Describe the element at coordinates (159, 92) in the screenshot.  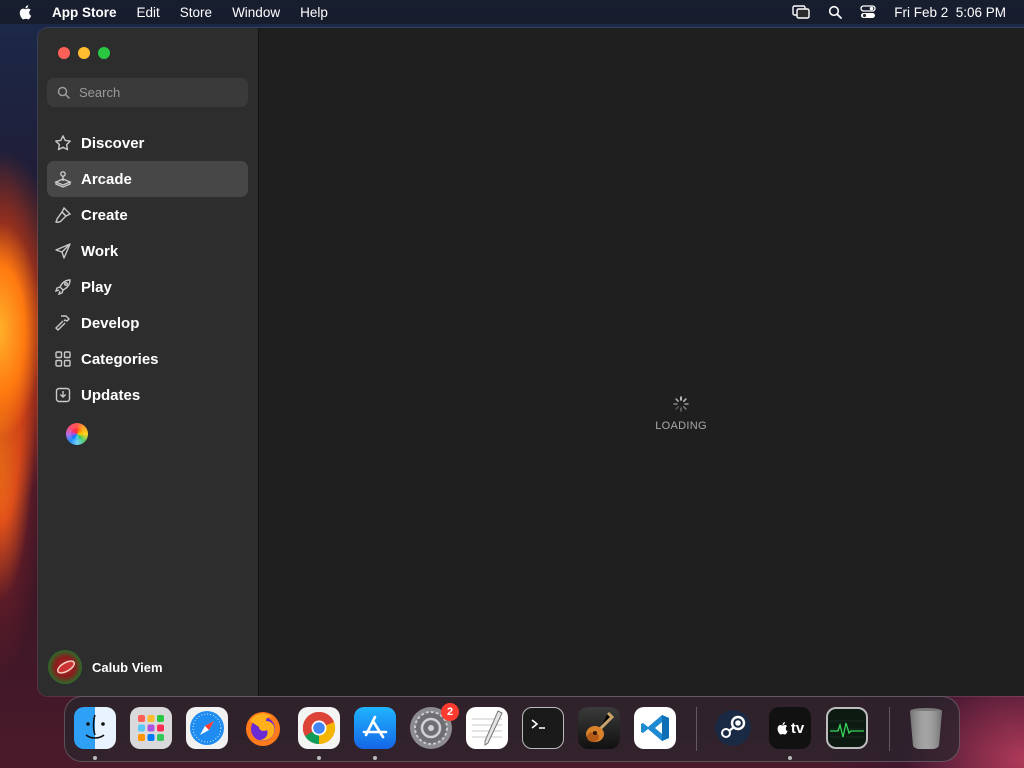
I see `search-input` at that location.